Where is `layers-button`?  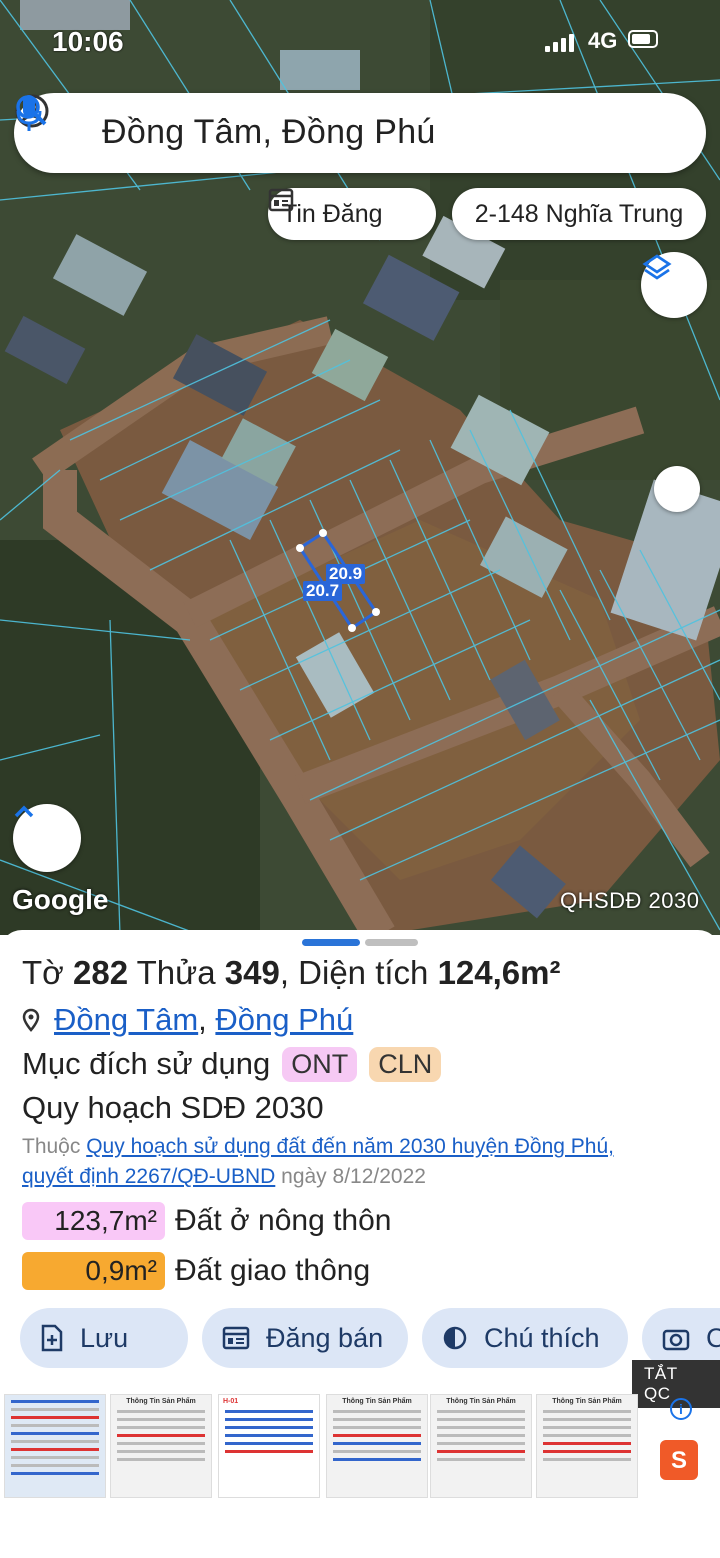 layers-button is located at coordinates (674, 285).